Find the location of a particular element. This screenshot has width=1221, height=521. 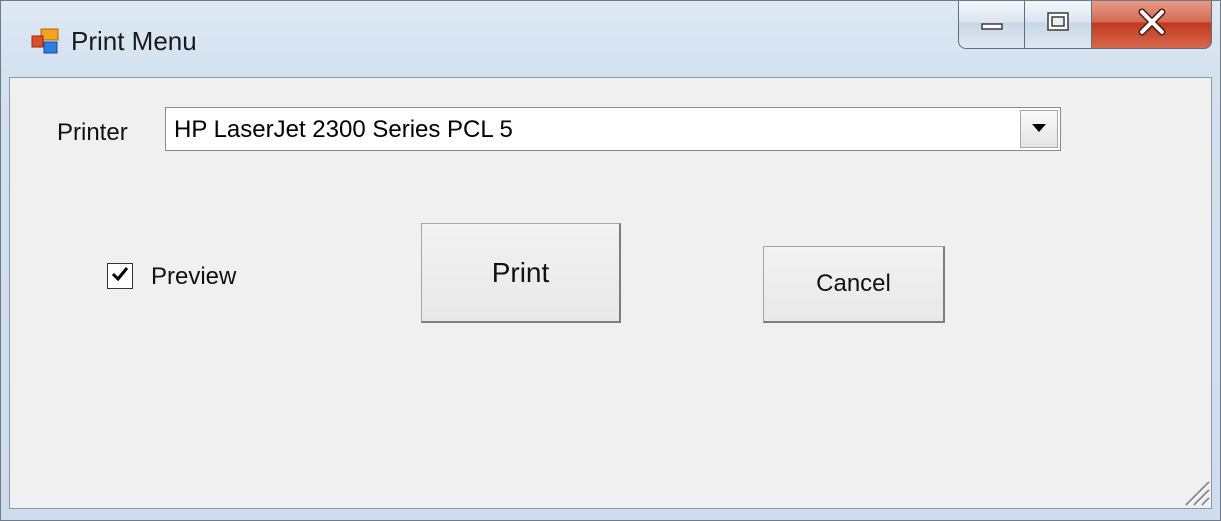

printer-dropdown: HP LaserJet 2300 Series PCL 5 is located at coordinates (613, 129).